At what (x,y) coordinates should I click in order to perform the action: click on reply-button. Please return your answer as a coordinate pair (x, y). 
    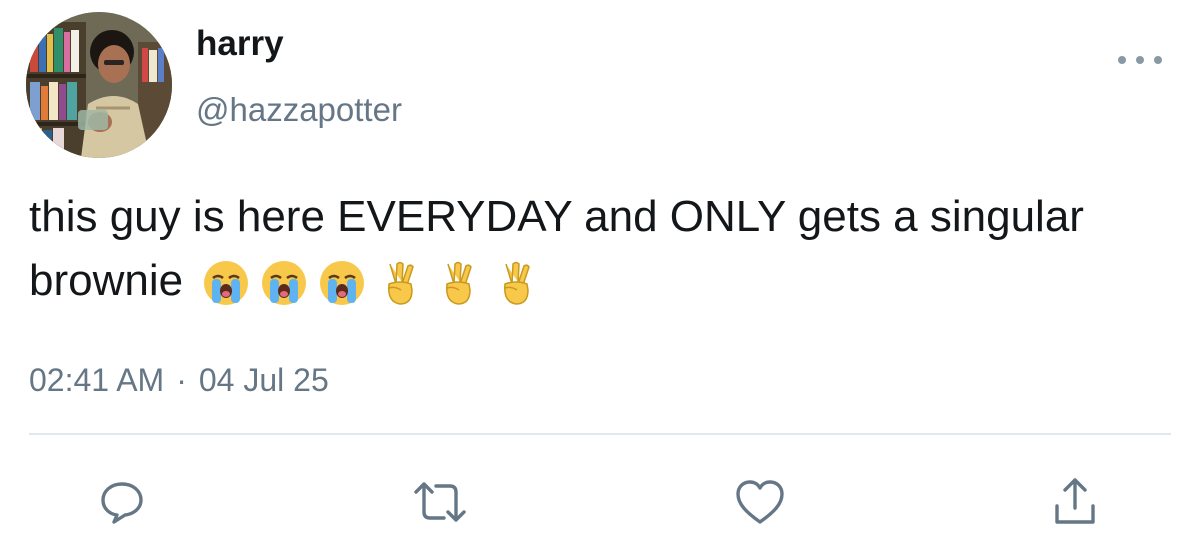
    Looking at the image, I should click on (122, 502).